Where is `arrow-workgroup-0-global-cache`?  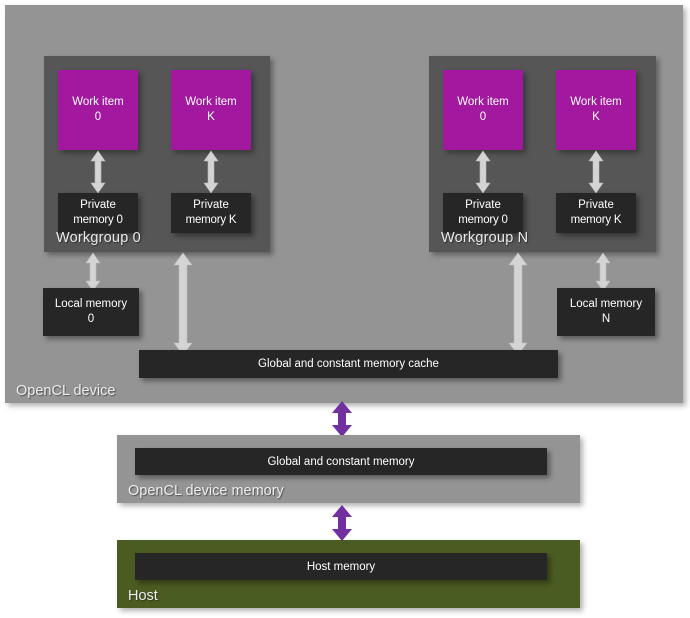 arrow-workgroup-0-global-cache is located at coordinates (183, 304).